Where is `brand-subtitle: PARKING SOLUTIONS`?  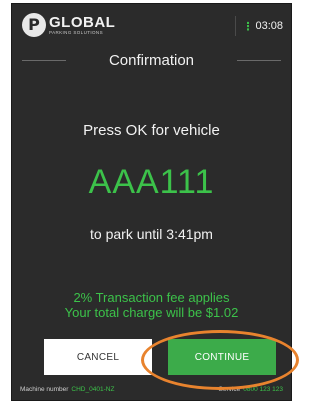
brand-subtitle: PARKING SOLUTIONS is located at coordinates (76, 32).